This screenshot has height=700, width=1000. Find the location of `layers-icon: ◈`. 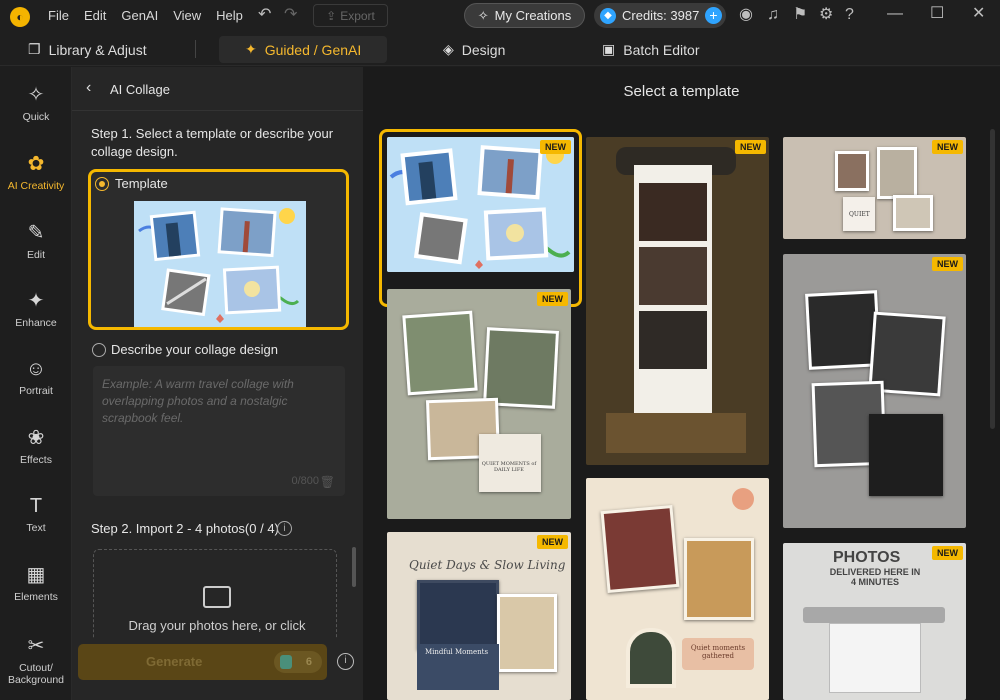

layers-icon: ◈ is located at coordinates (448, 49).